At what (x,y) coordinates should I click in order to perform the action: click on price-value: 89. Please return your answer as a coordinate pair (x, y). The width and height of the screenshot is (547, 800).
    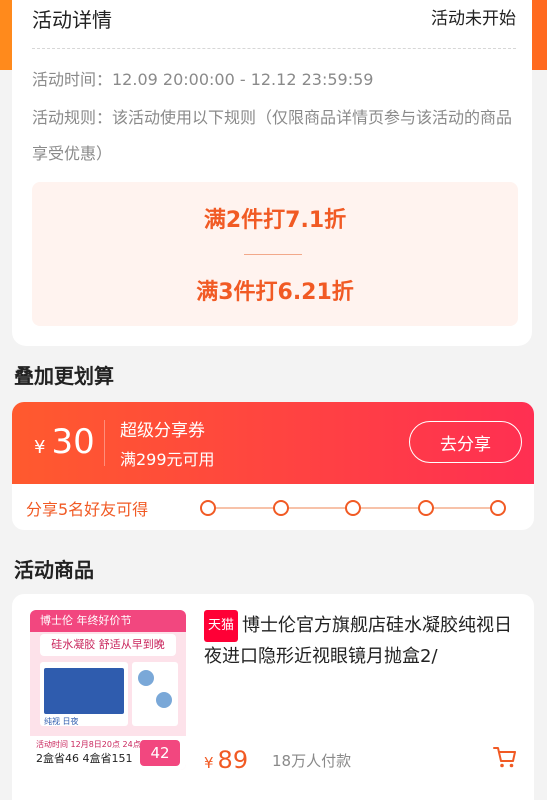
    Looking at the image, I should click on (233, 760).